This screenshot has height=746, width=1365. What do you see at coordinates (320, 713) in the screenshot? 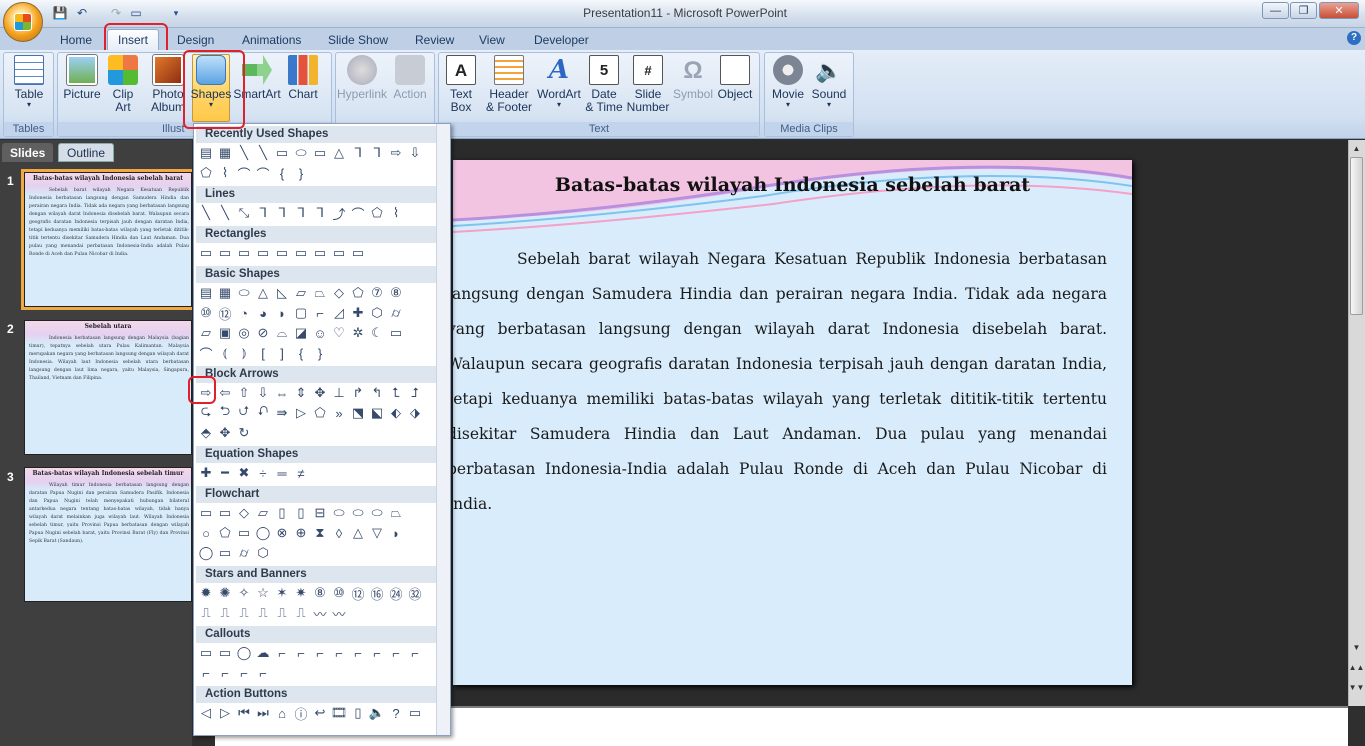
I see `shape-option: ↩` at bounding box center [320, 713].